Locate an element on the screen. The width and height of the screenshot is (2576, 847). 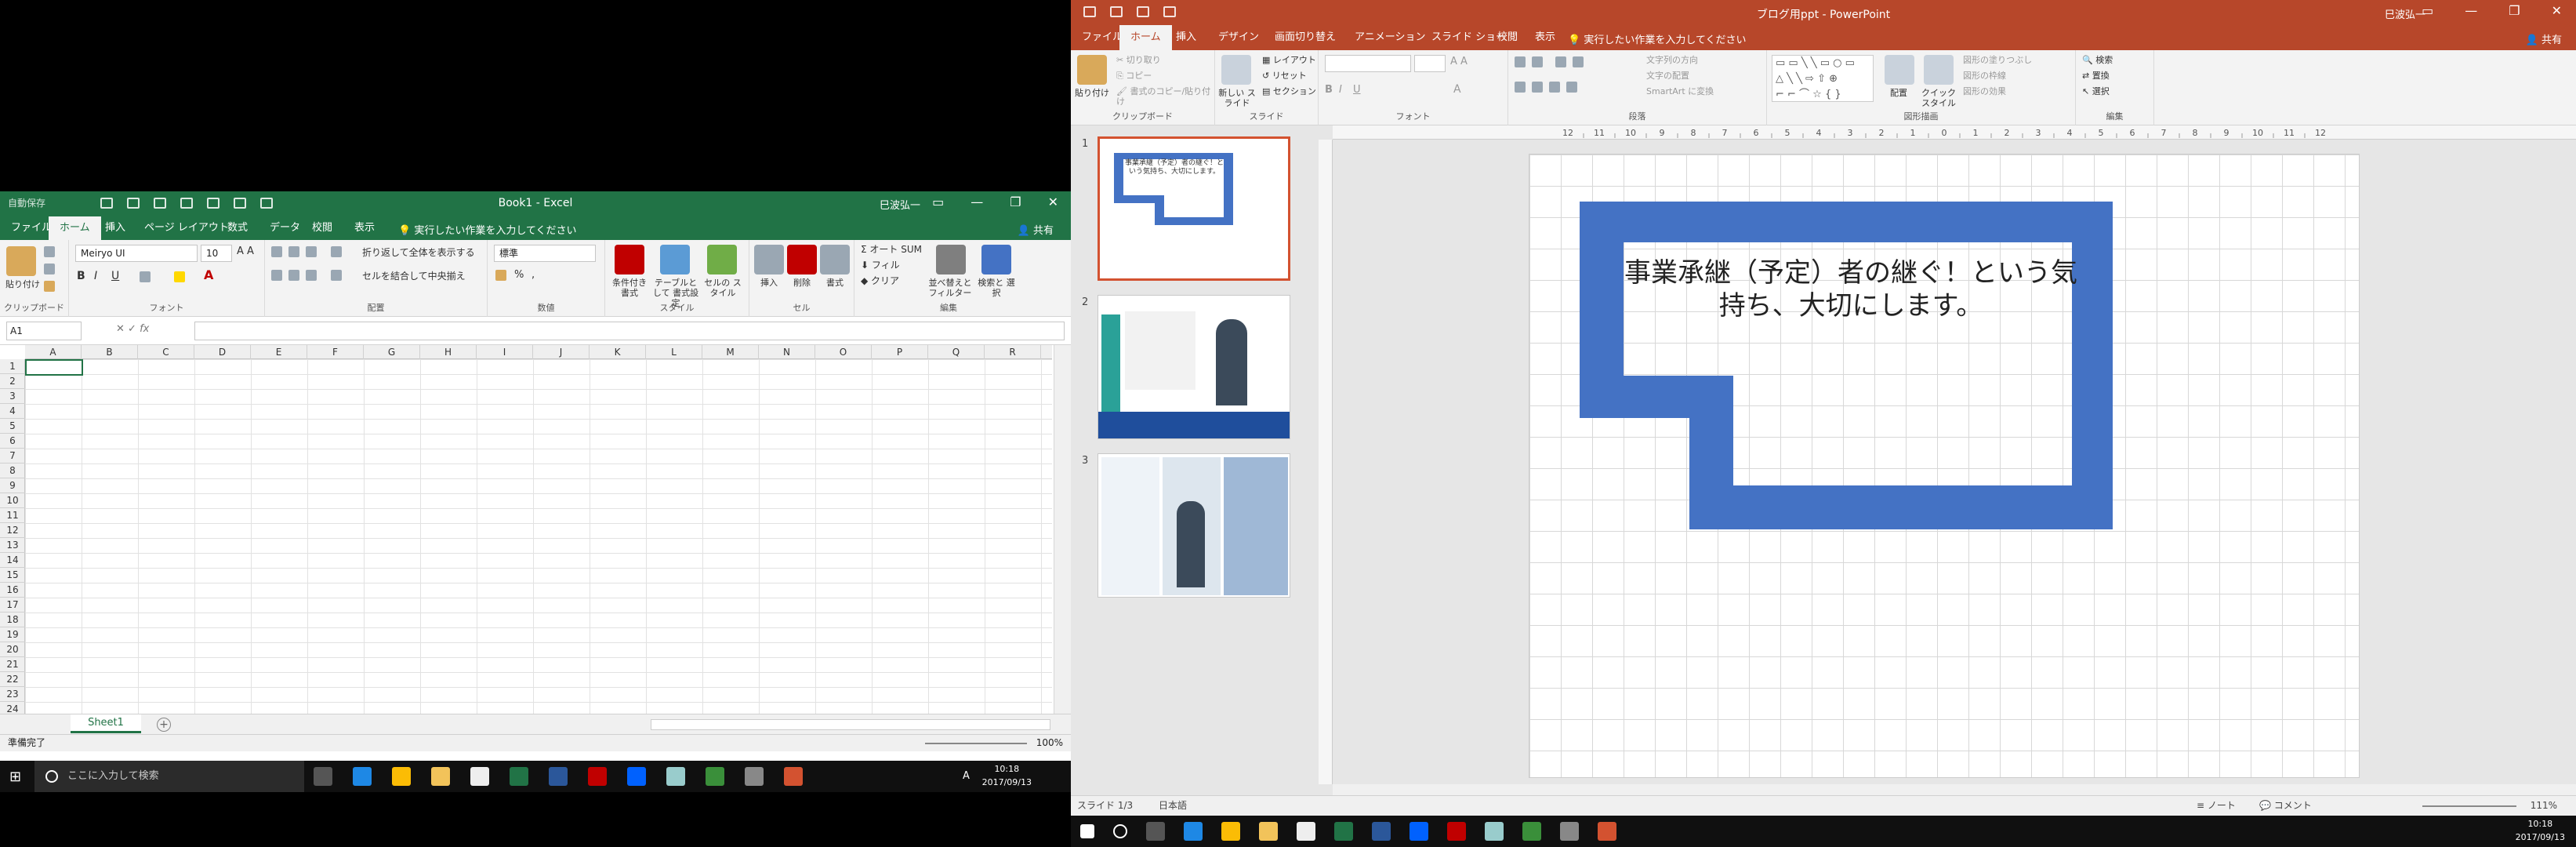
reset-button: ↺ リセット is located at coordinates (1284, 76).